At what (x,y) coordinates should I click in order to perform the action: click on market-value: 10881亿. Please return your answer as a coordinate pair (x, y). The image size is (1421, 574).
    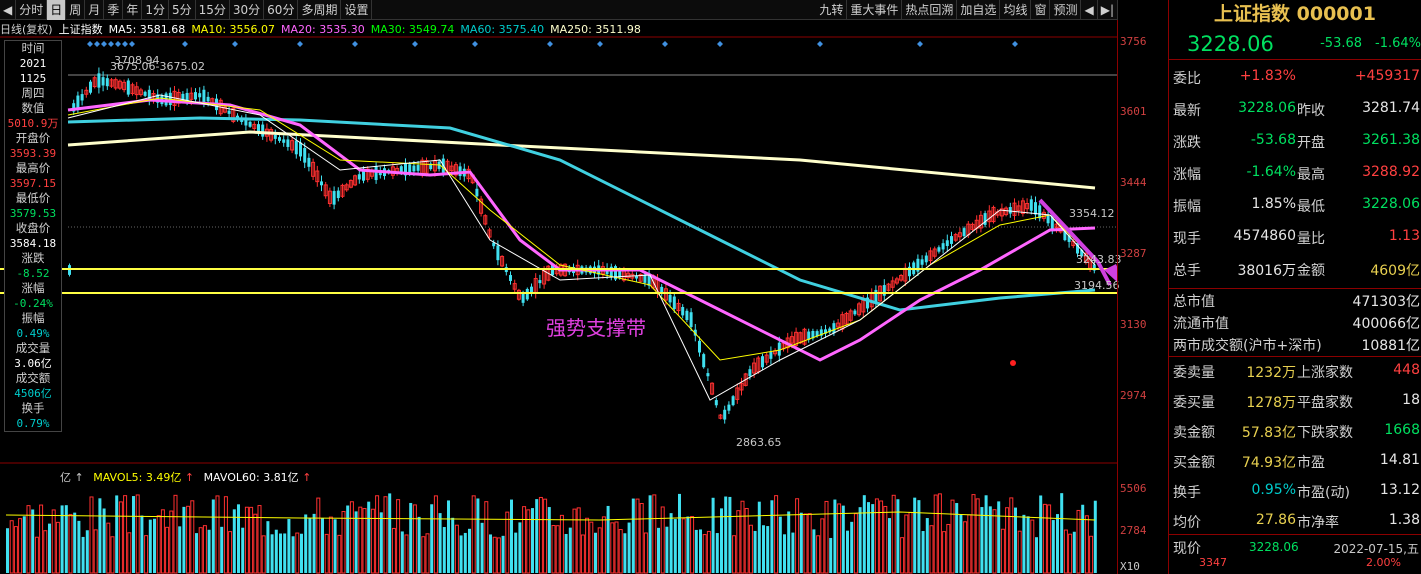
    Looking at the image, I should click on (1390, 346).